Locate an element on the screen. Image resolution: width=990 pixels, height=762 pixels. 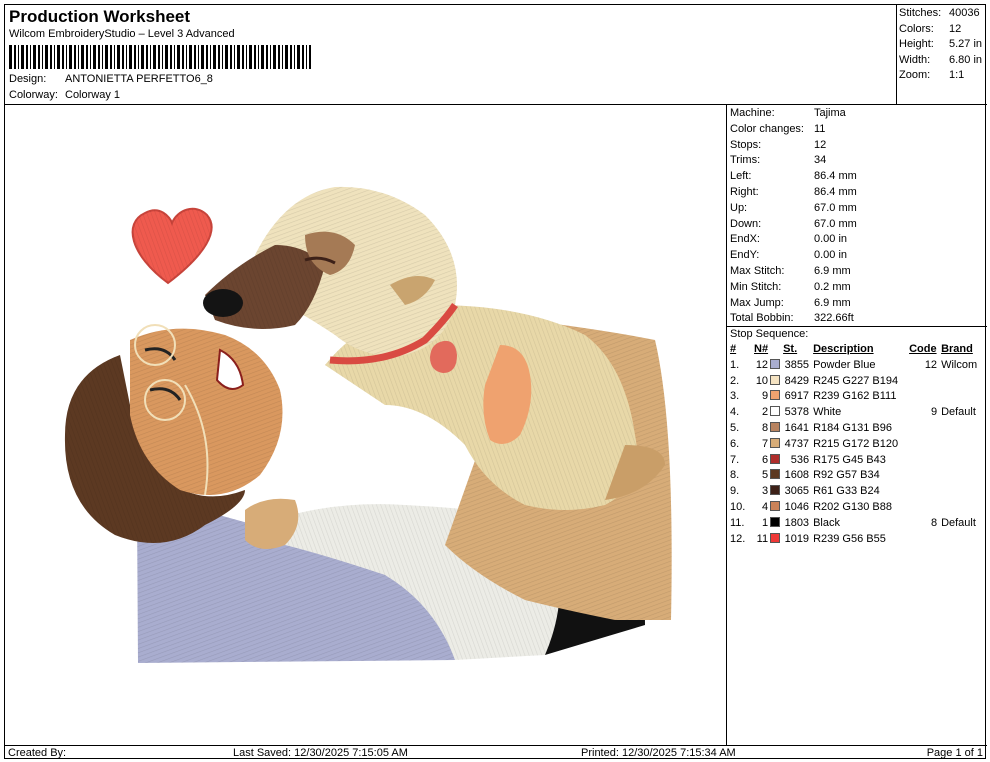
spec-row: Right: 86.4 mm is located at coordinates (858, 193).